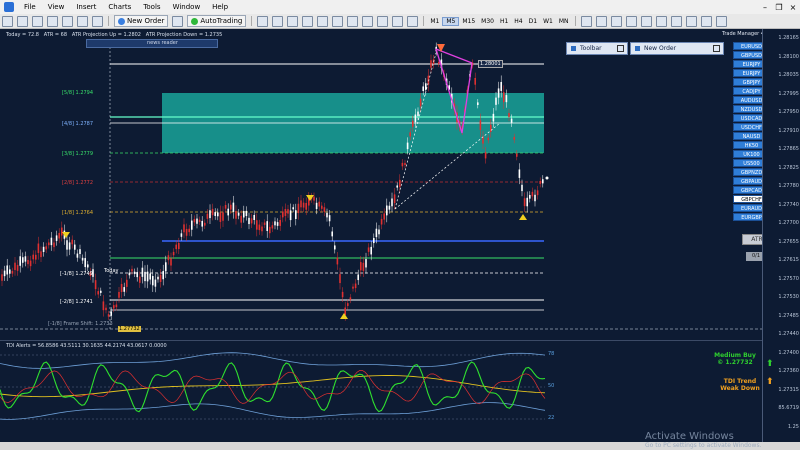 This screenshot has width=800, height=450. What do you see at coordinates (661, 21) in the screenshot?
I see `channel-icon` at bounding box center [661, 21].